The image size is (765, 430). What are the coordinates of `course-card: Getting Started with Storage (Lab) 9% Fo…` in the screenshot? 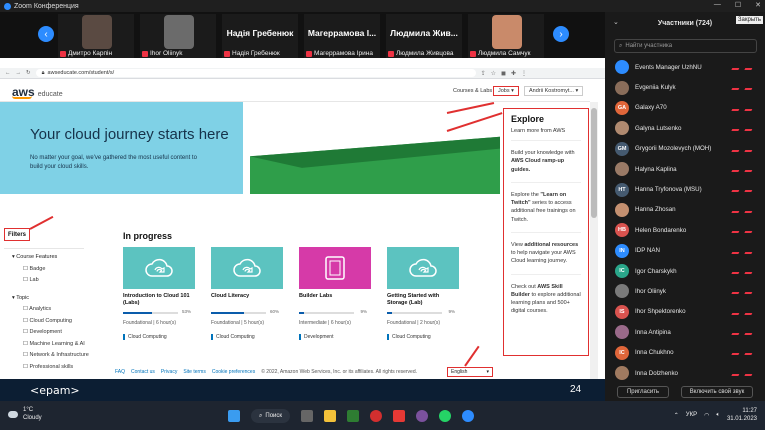 It's located at (423, 298).